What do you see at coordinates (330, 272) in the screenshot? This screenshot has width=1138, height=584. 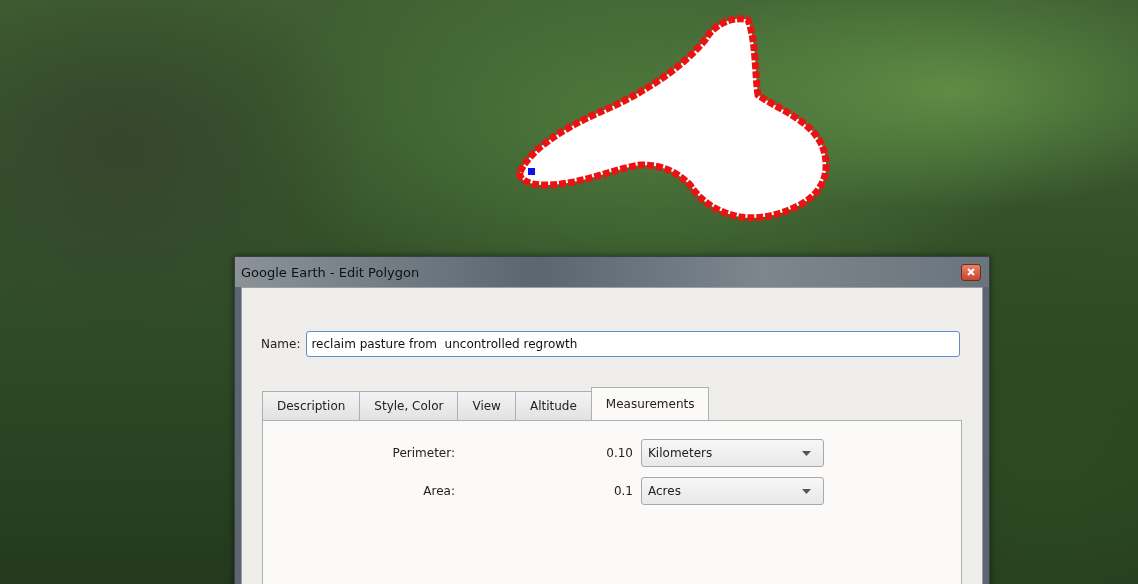 I see `window-title: Google Earth - Edit Polygon` at bounding box center [330, 272].